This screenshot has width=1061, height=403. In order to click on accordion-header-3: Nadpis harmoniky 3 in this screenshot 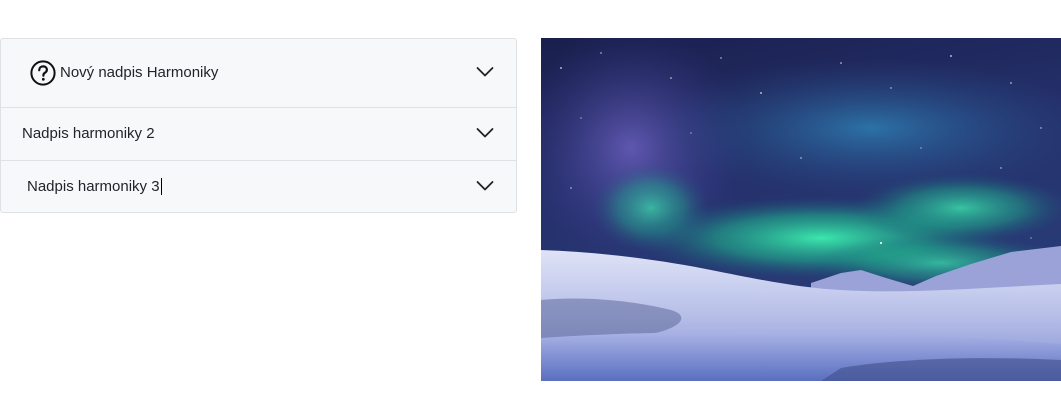, I will do `click(258, 186)`.